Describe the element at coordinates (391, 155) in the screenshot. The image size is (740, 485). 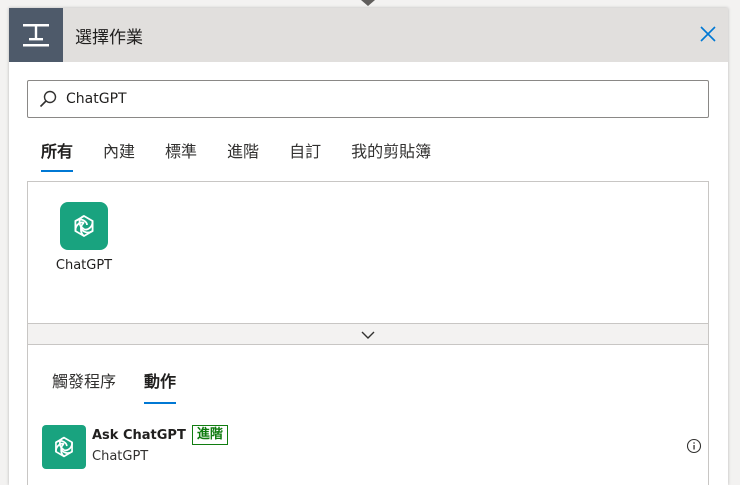
I see `tab-my-clipboard: 我的剪貼簿` at that location.